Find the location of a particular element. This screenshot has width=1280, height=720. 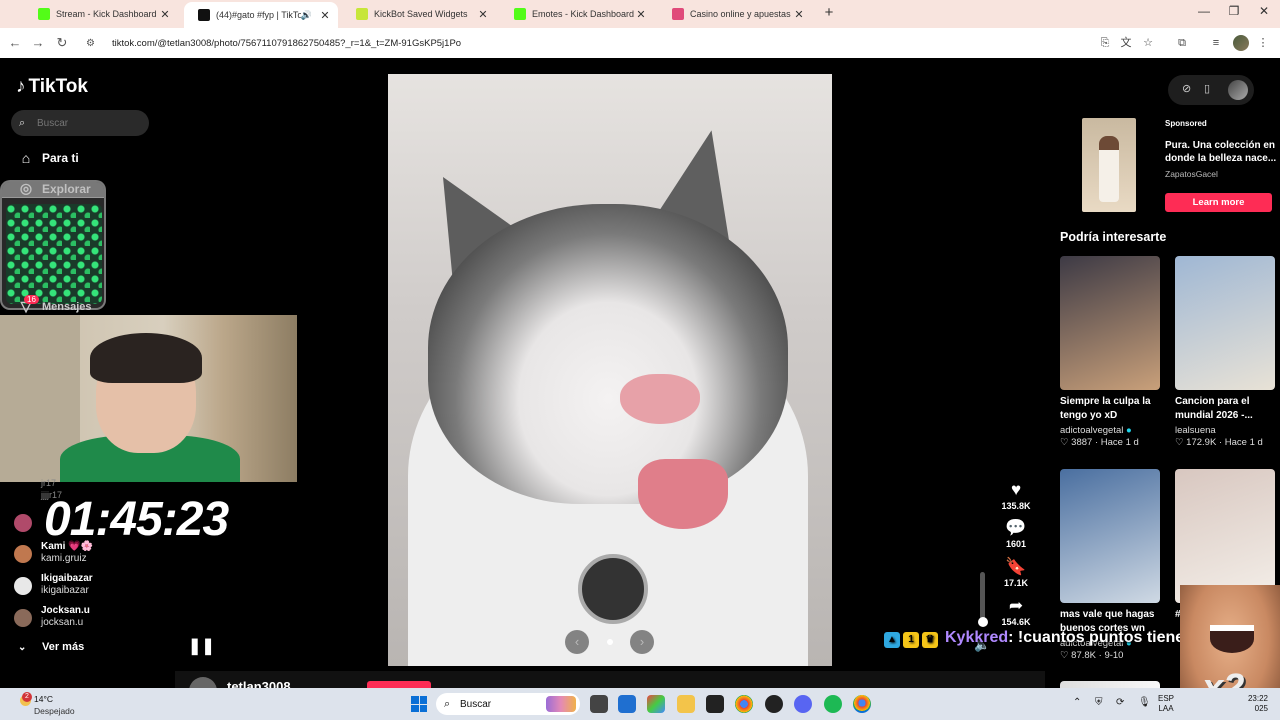

store-icon is located at coordinates (627, 704).